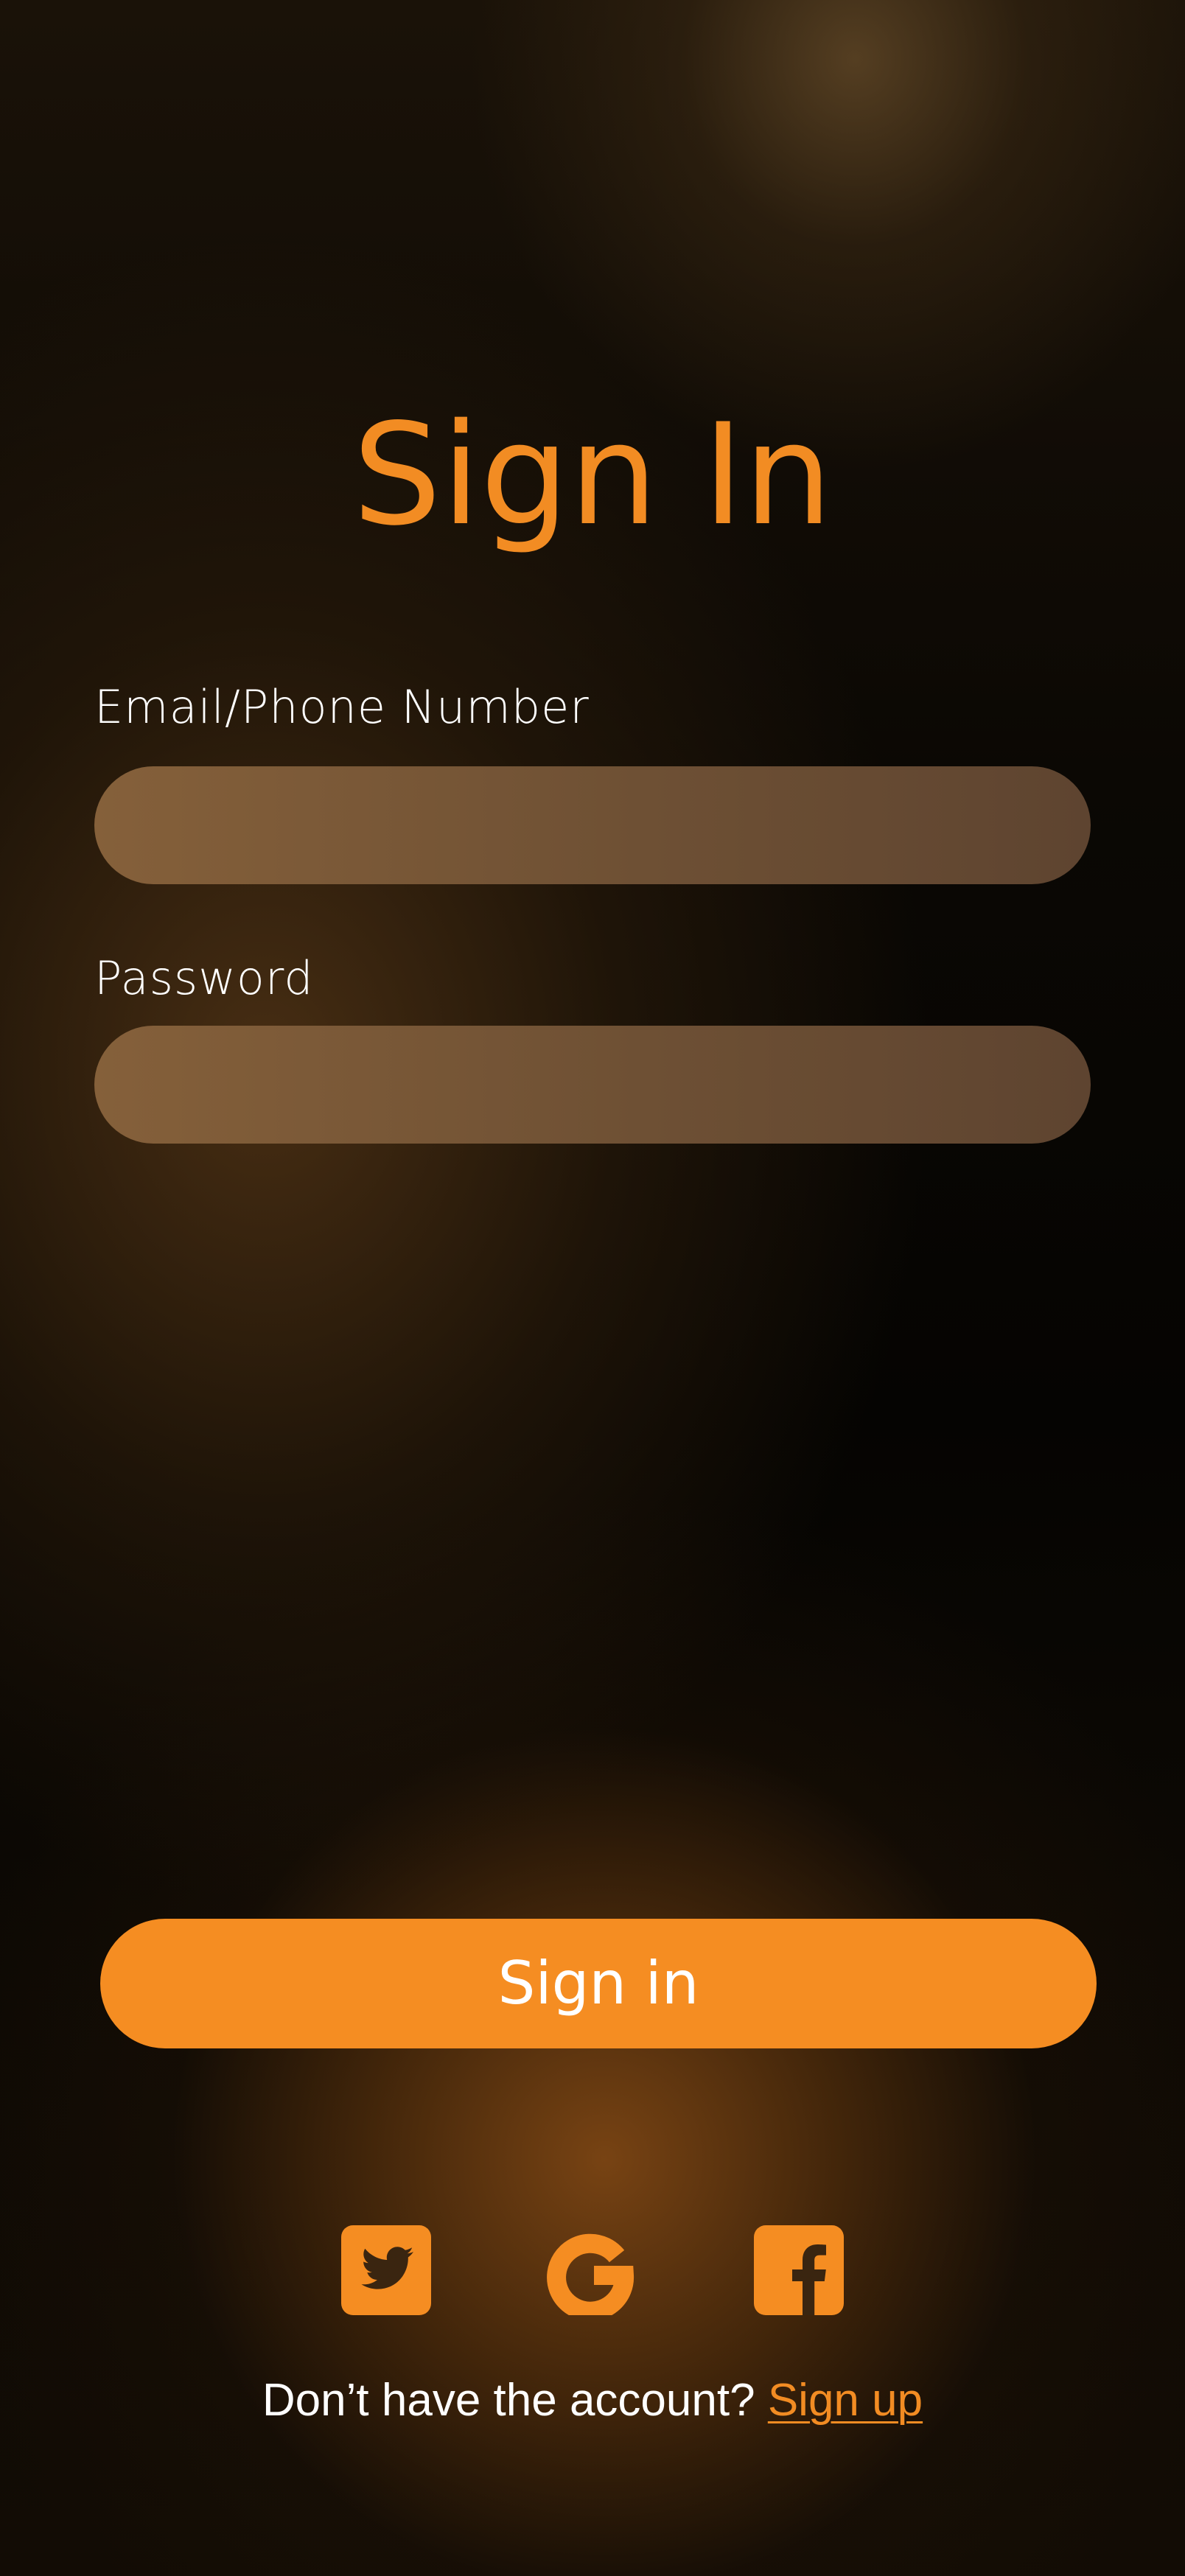  What do you see at coordinates (386, 2270) in the screenshot?
I see `twitter-icon` at bounding box center [386, 2270].